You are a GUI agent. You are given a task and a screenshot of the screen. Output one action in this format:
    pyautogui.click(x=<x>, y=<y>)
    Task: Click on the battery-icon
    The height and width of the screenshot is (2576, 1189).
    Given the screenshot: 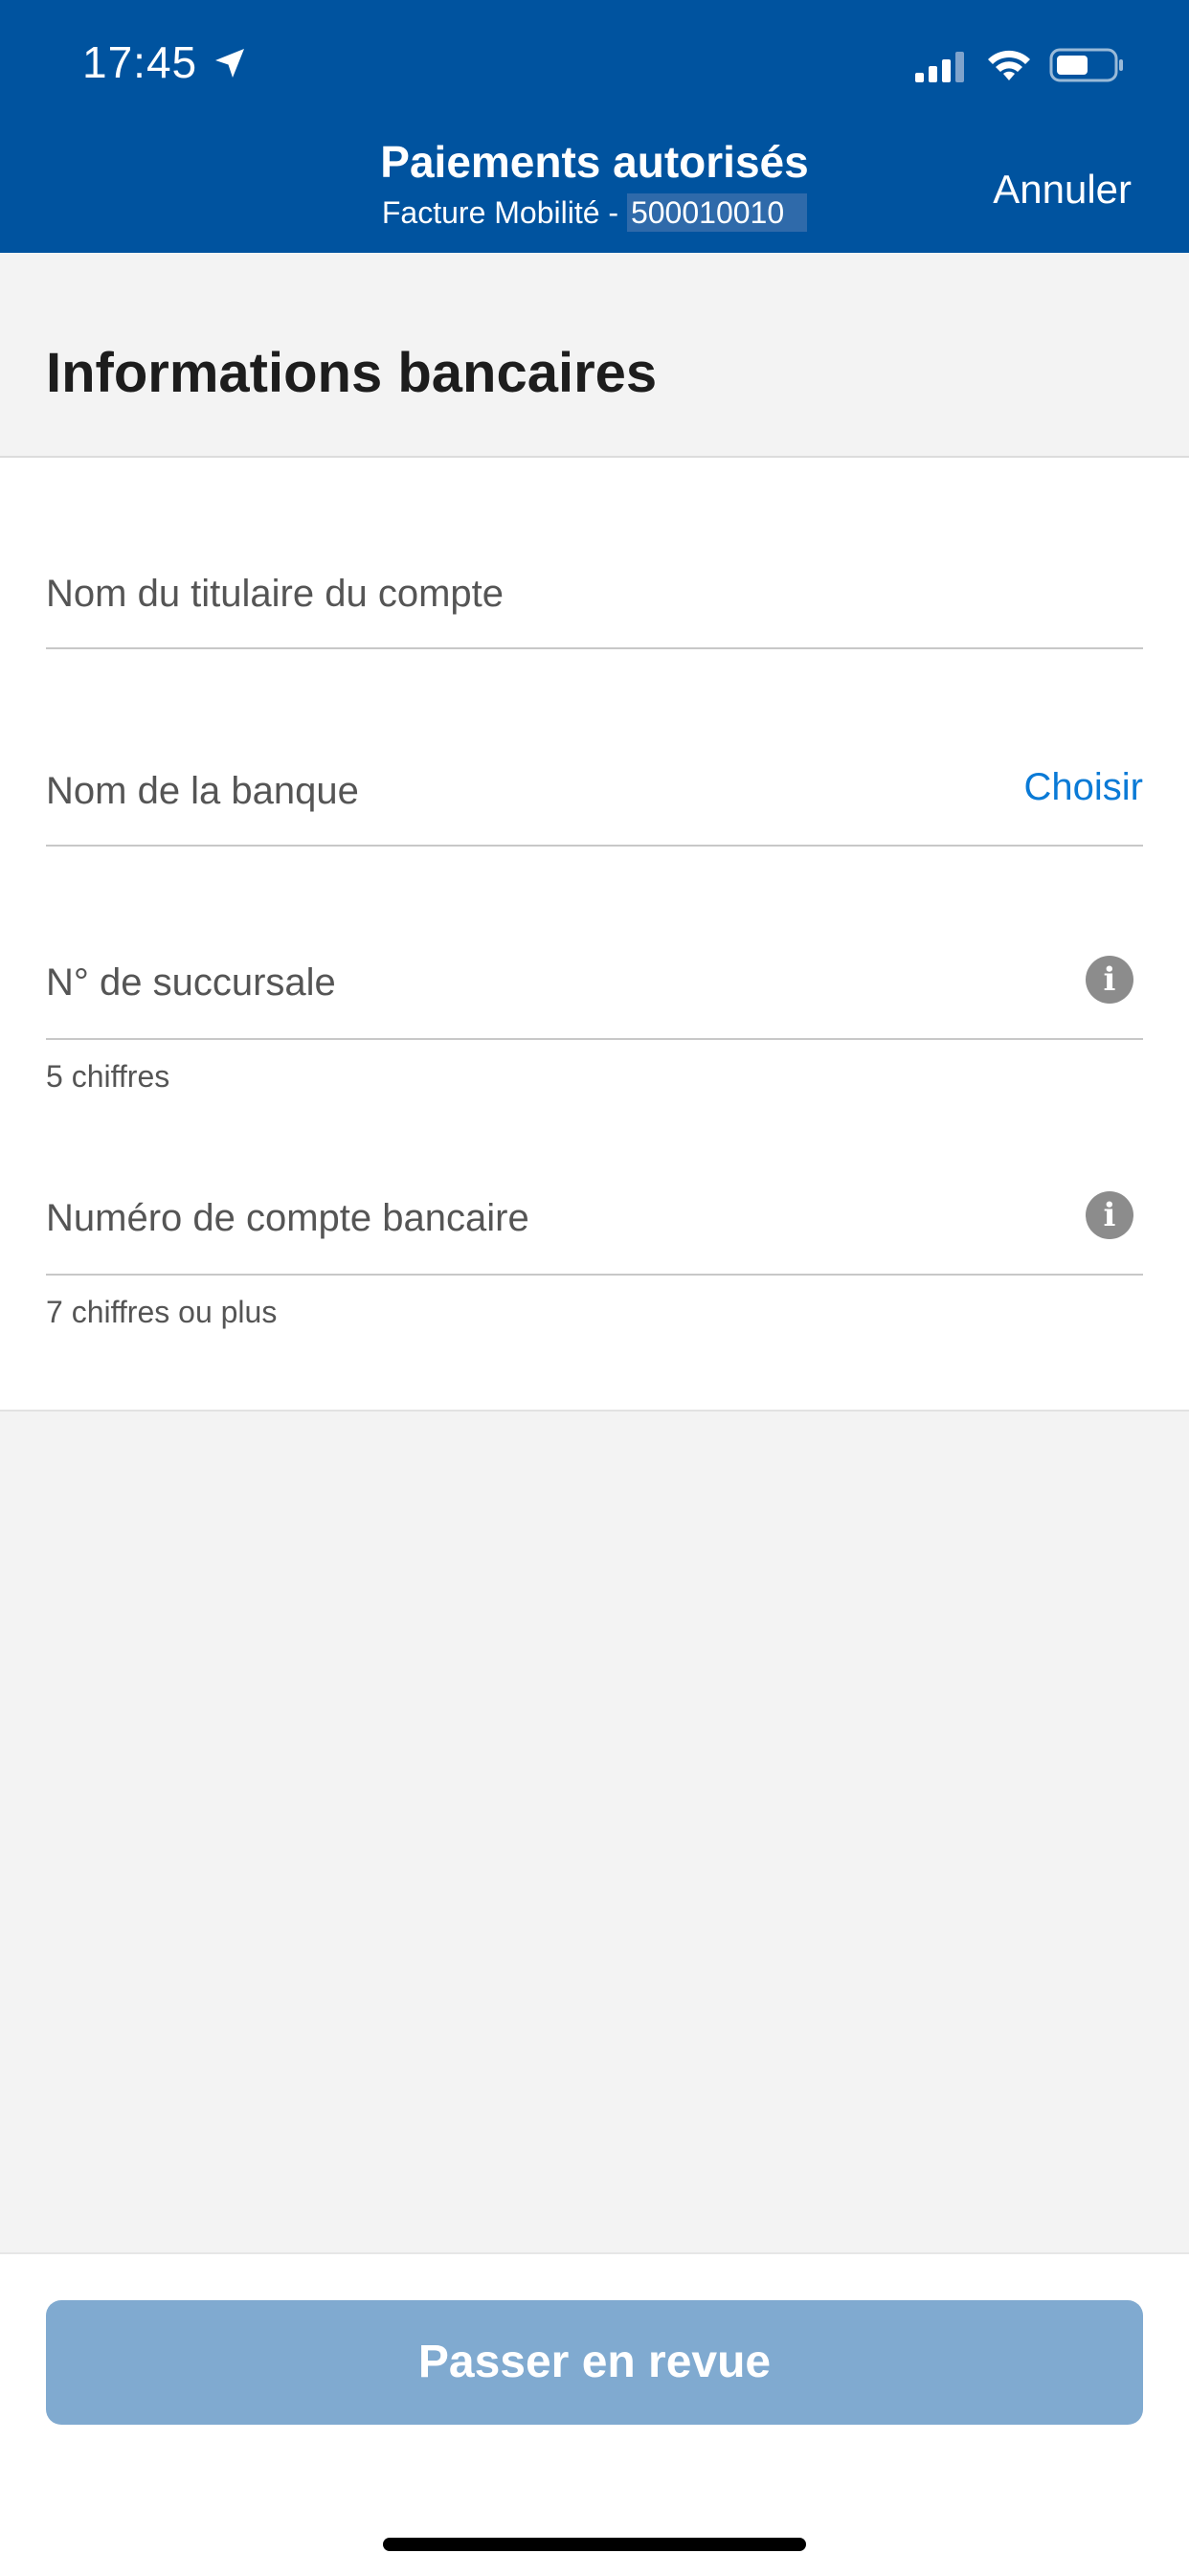 What is the action you would take?
    pyautogui.click(x=1086, y=65)
    